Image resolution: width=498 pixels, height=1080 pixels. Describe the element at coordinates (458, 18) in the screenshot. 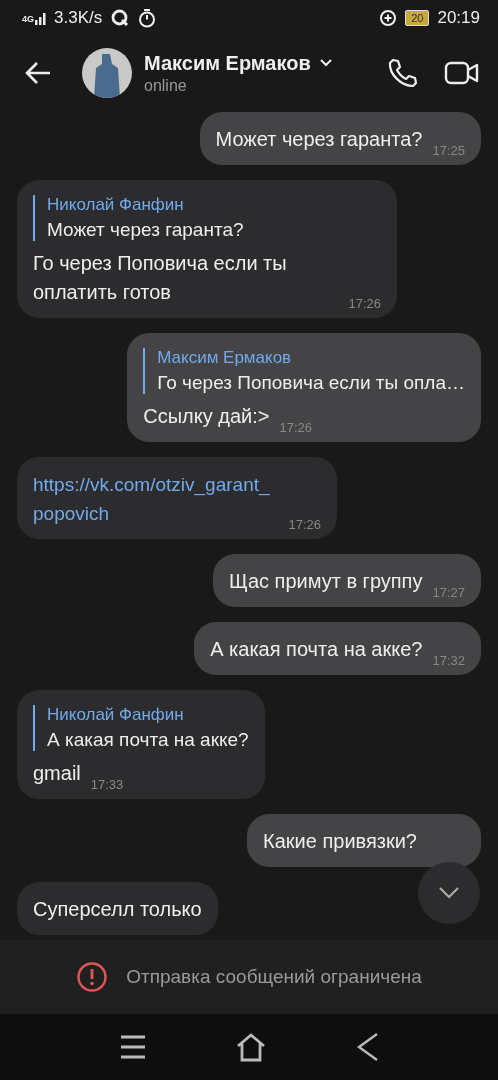

I see `clock: 20:19` at that location.